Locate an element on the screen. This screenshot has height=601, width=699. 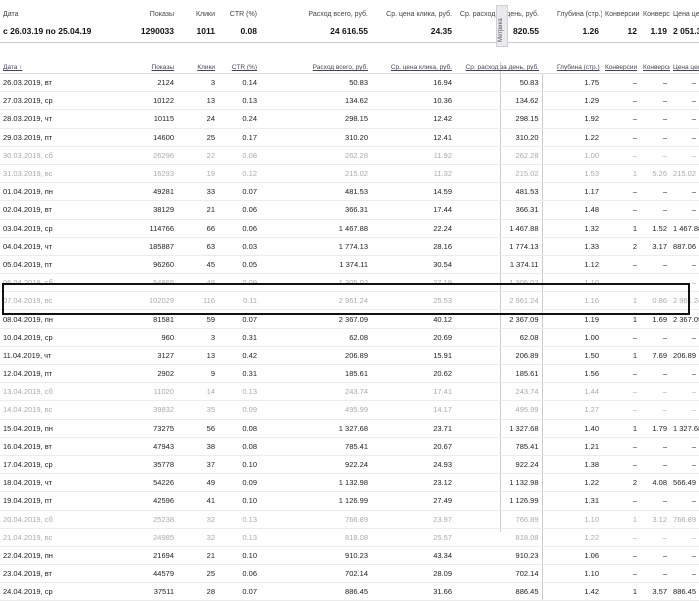
cell-impressions: 10122 is located at coordinates (151, 101).